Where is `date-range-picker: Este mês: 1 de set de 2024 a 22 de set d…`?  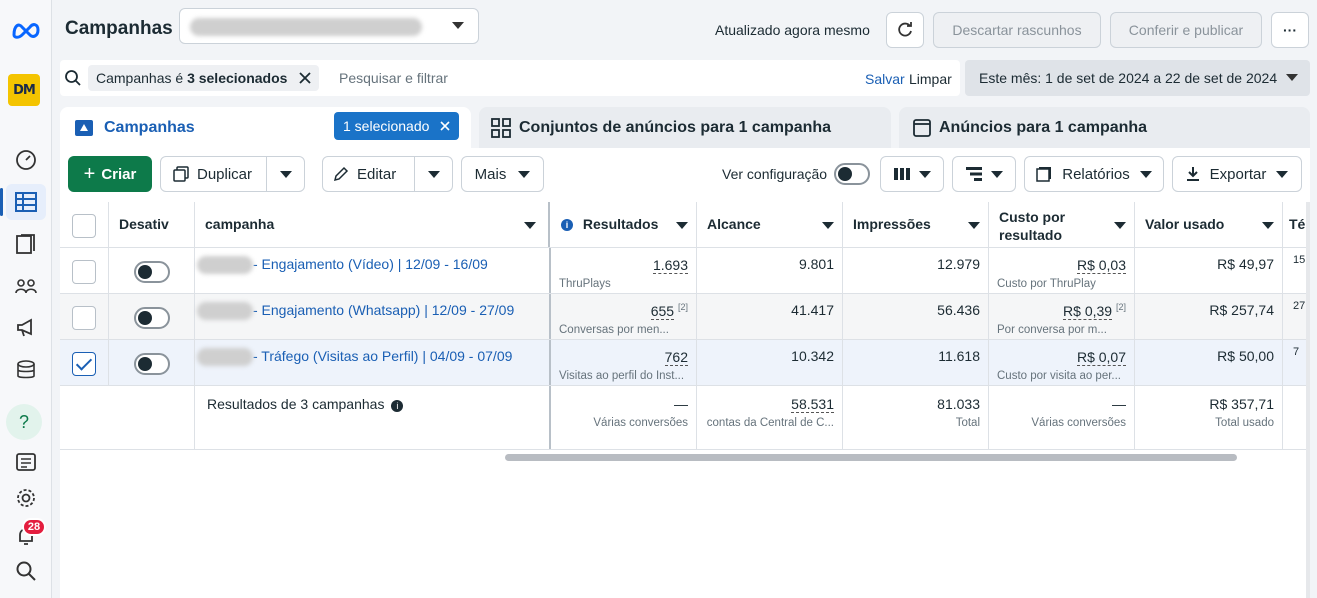 date-range-picker: Este mês: 1 de set de 2024 a 22 de set d… is located at coordinates (1137, 78).